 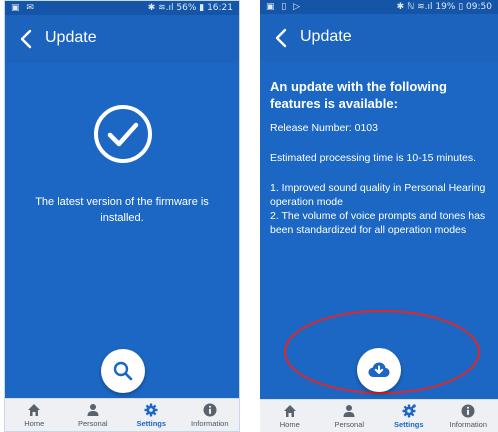 I want to click on search-icon, so click(x=123, y=371).